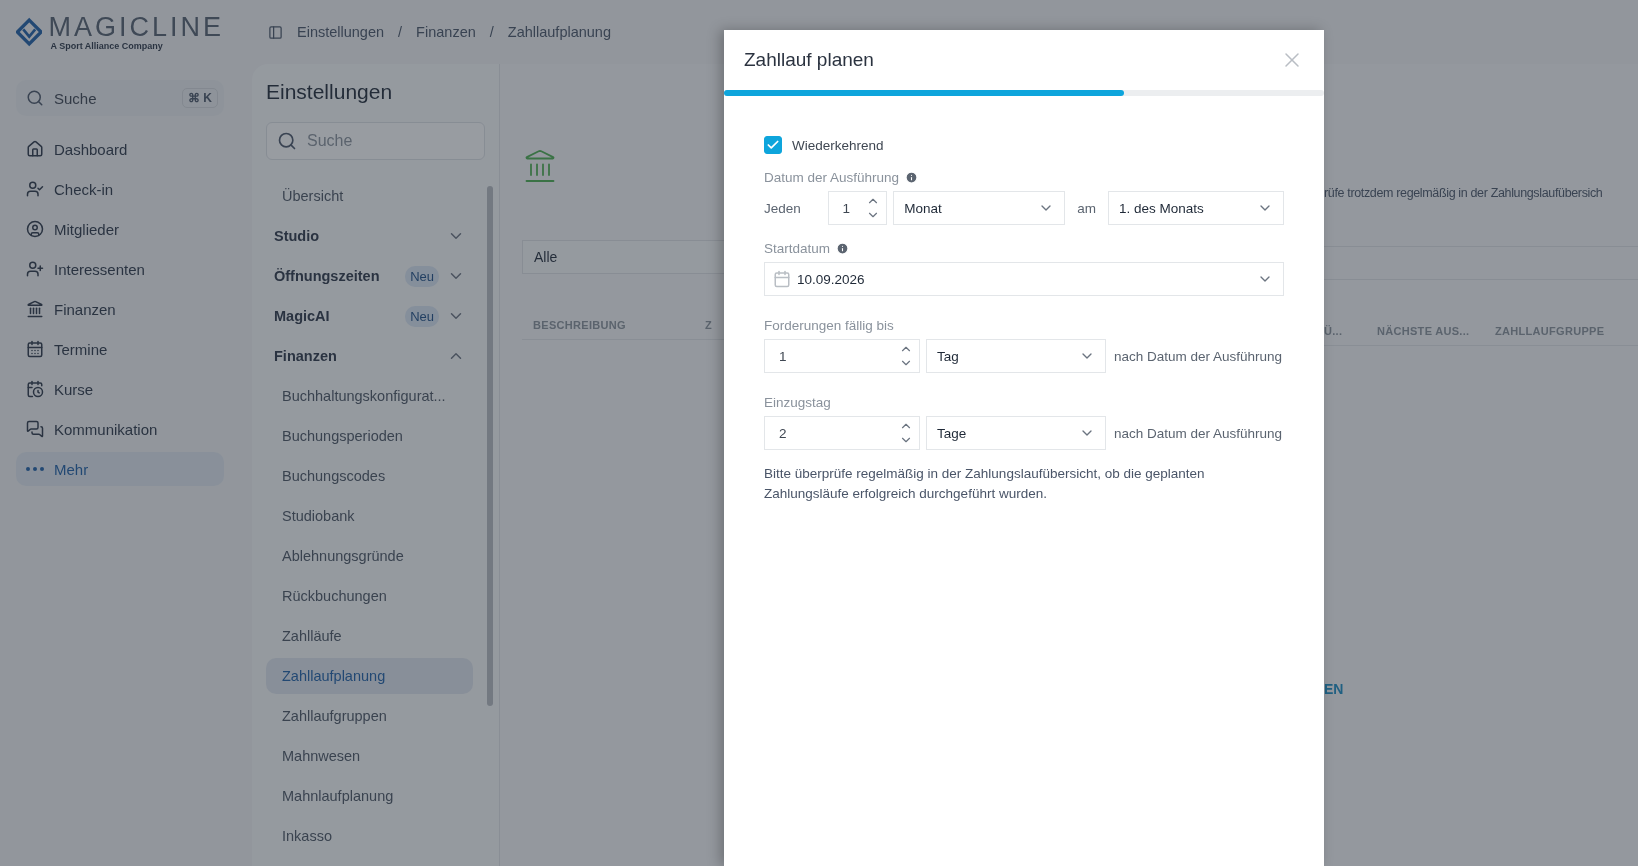 The width and height of the screenshot is (1638, 866). What do you see at coordinates (783, 208) in the screenshot?
I see `row-label: Jeden` at bounding box center [783, 208].